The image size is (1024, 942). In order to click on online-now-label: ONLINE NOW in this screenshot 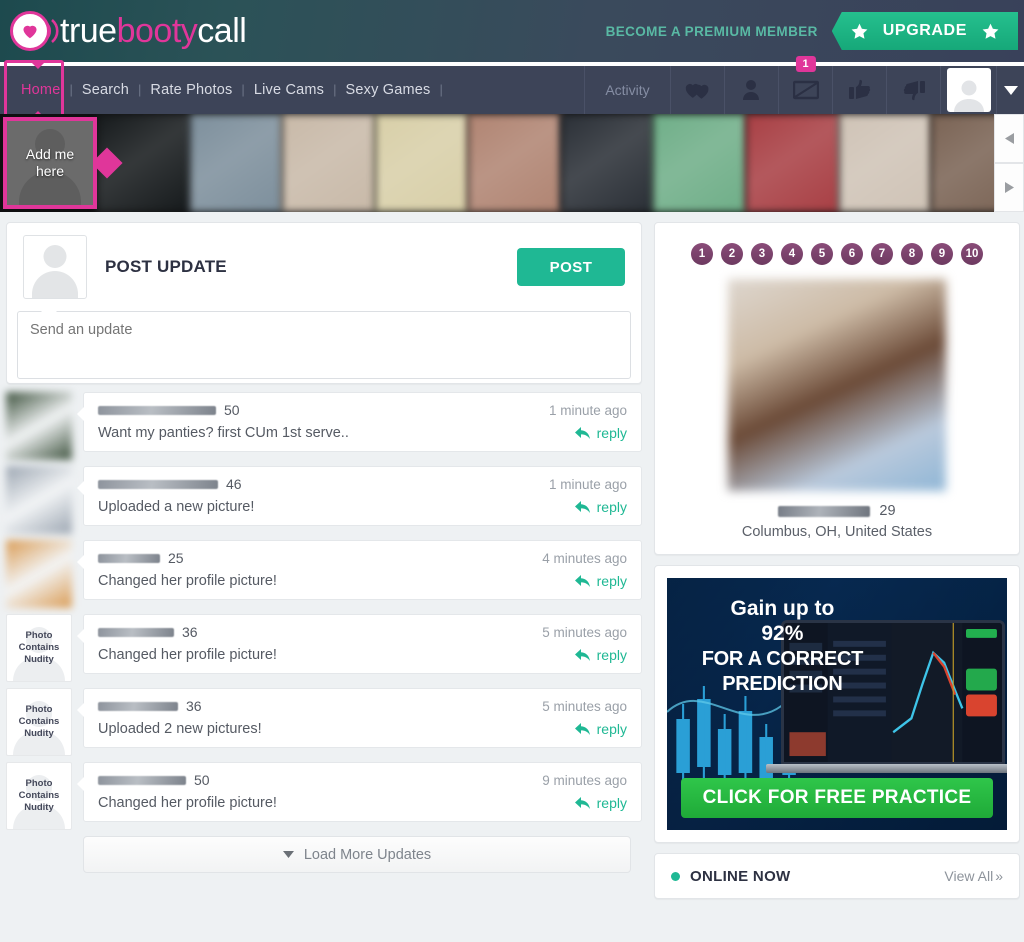, I will do `click(740, 876)`.